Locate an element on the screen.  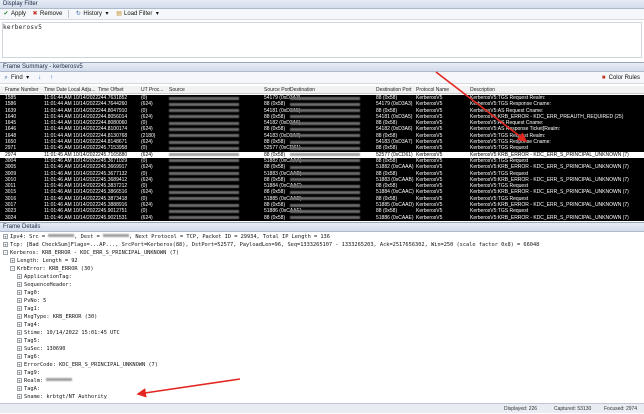
tree-node-label: ApplicationTag: is located at coordinates (48, 277).